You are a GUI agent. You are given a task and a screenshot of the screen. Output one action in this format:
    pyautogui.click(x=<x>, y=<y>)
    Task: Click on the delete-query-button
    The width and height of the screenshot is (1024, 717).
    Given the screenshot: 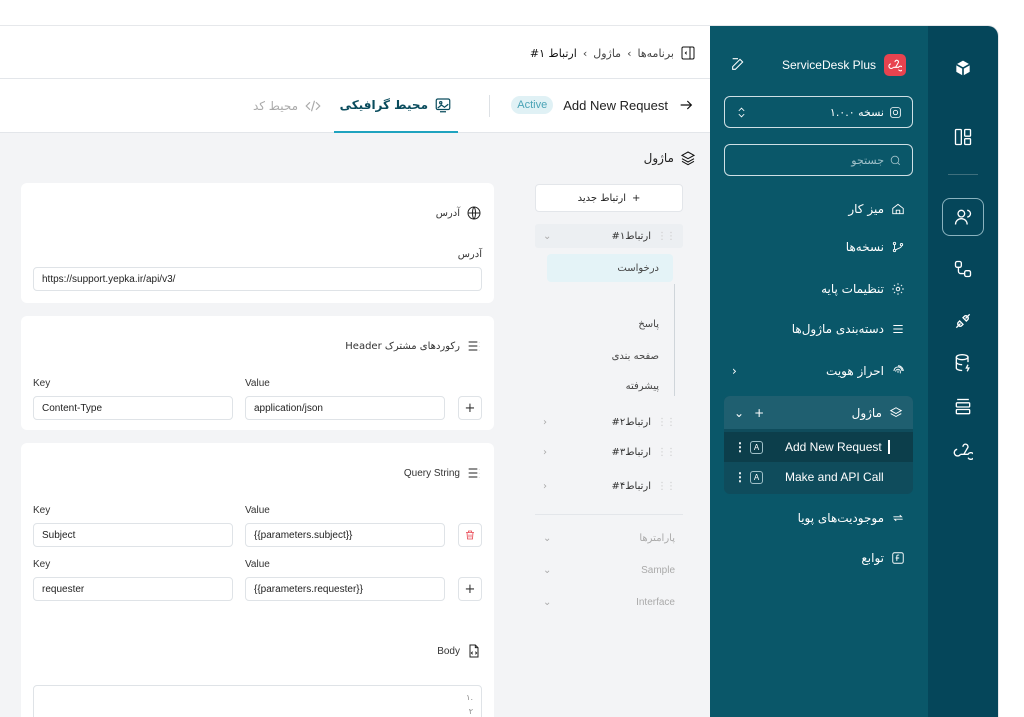 What is the action you would take?
    pyautogui.click(x=470, y=535)
    